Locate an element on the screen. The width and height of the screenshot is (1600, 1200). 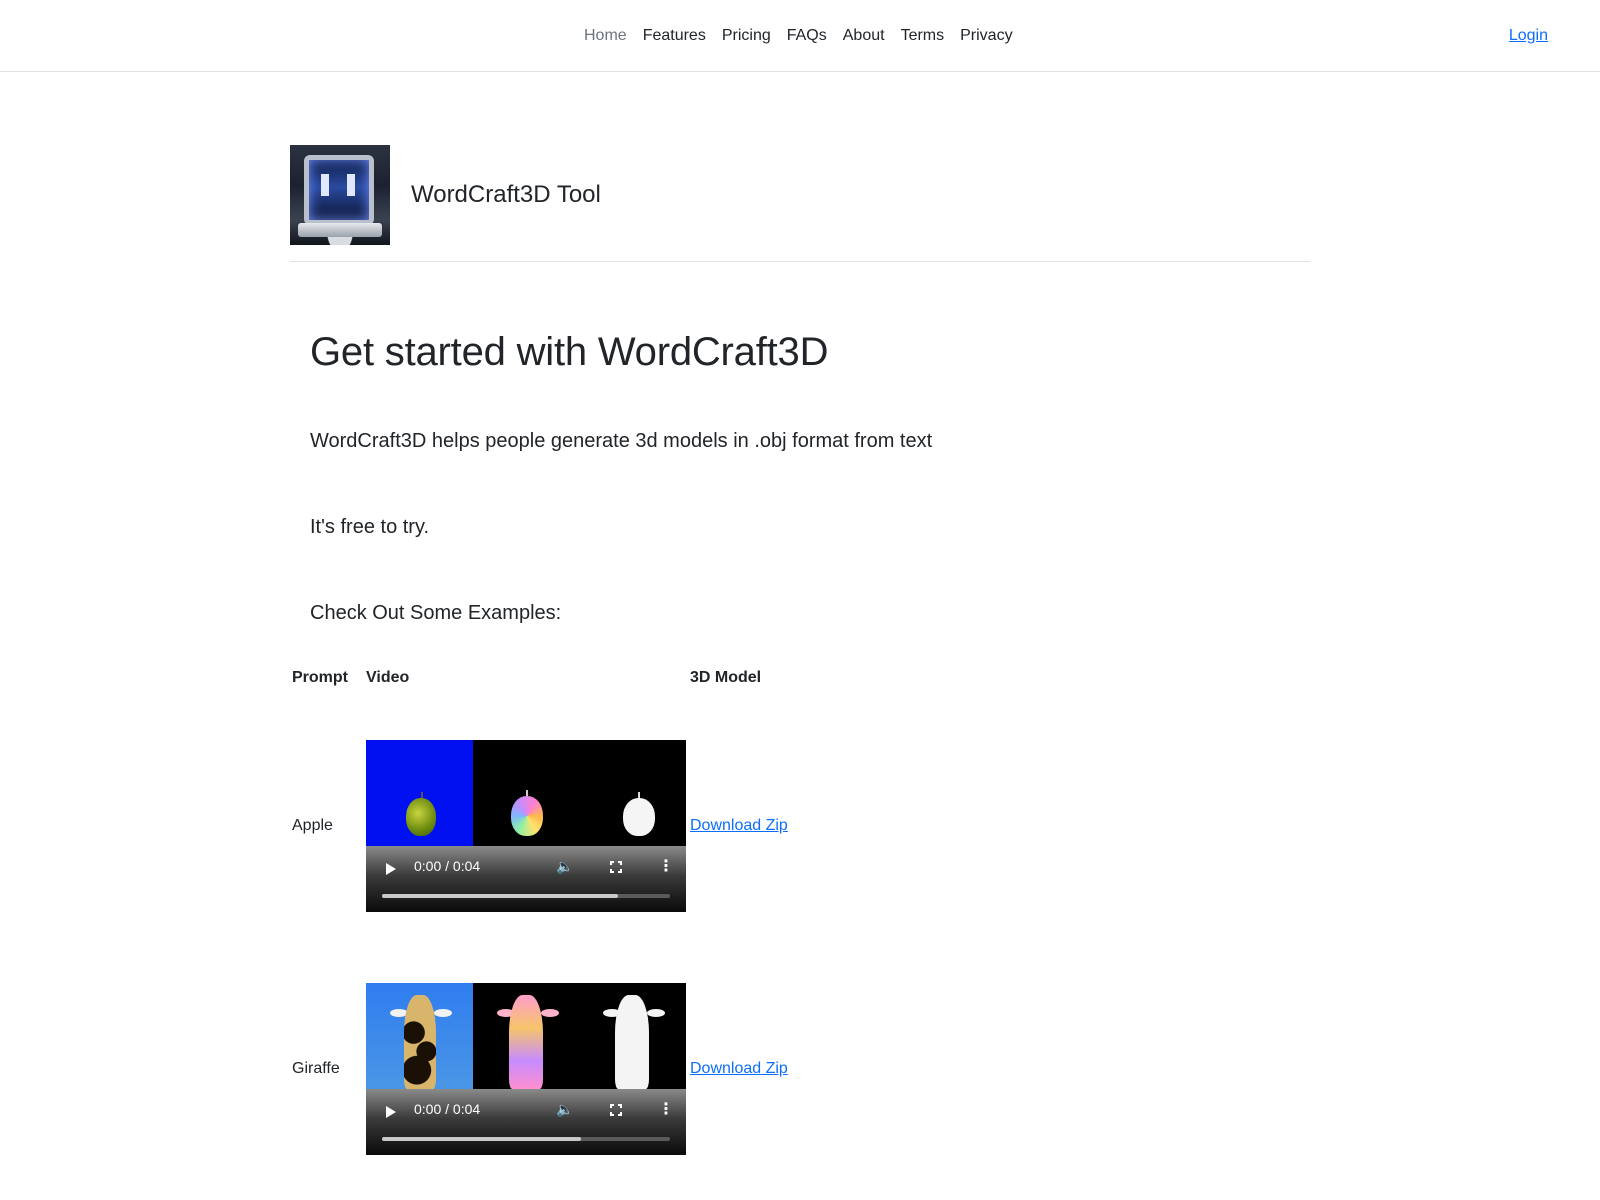
examples-heading: Check Out Some Examples: is located at coordinates (436, 613).